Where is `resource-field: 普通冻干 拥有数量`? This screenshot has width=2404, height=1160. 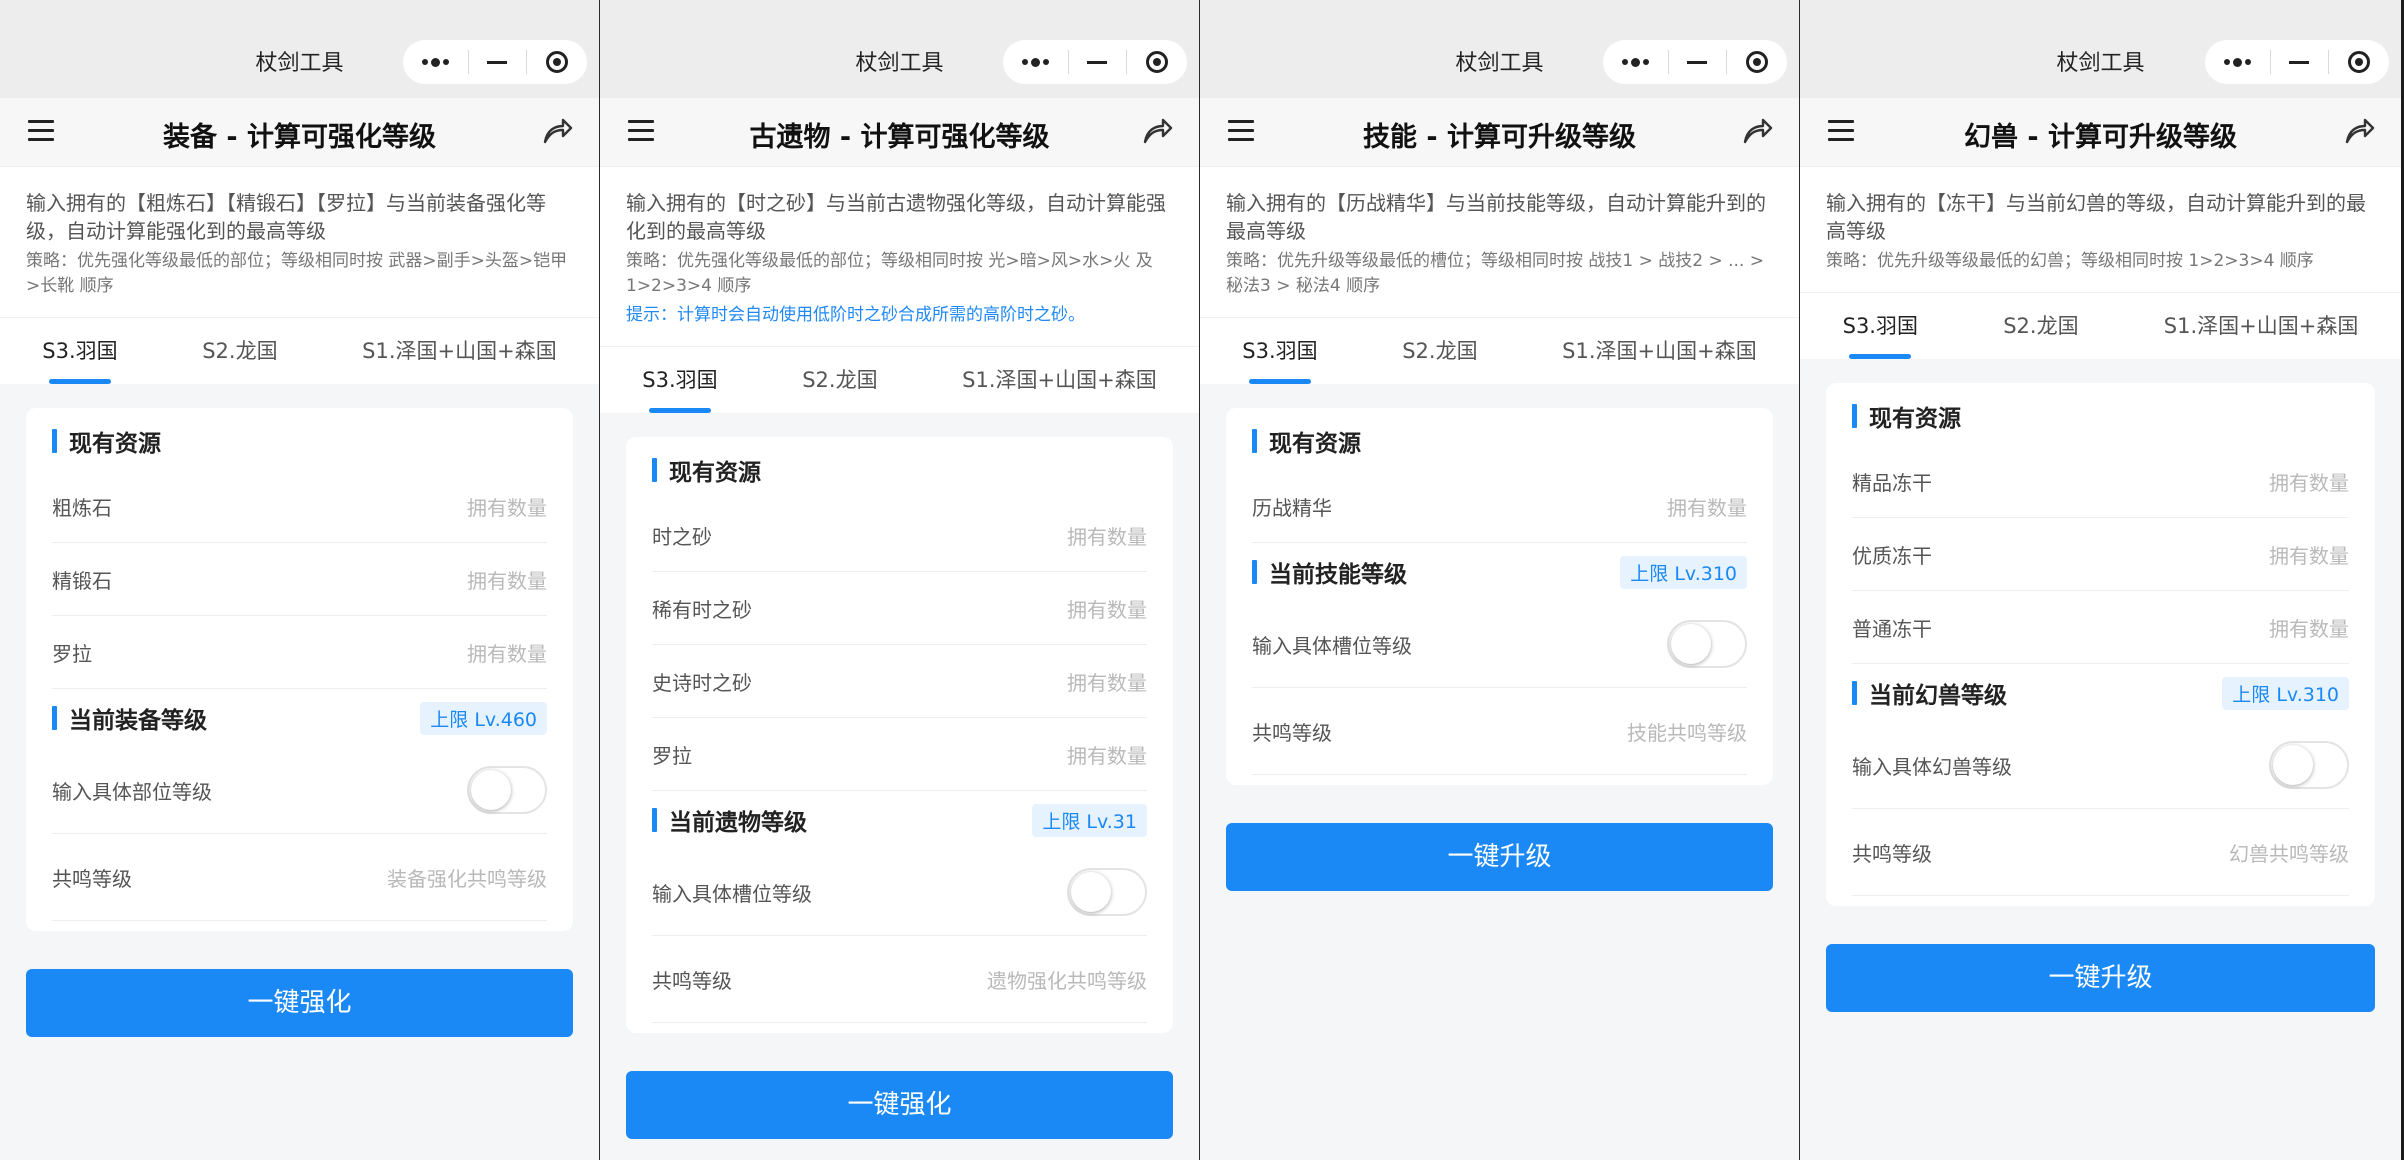 resource-field: 普通冻干 拥有数量 is located at coordinates (2100, 627).